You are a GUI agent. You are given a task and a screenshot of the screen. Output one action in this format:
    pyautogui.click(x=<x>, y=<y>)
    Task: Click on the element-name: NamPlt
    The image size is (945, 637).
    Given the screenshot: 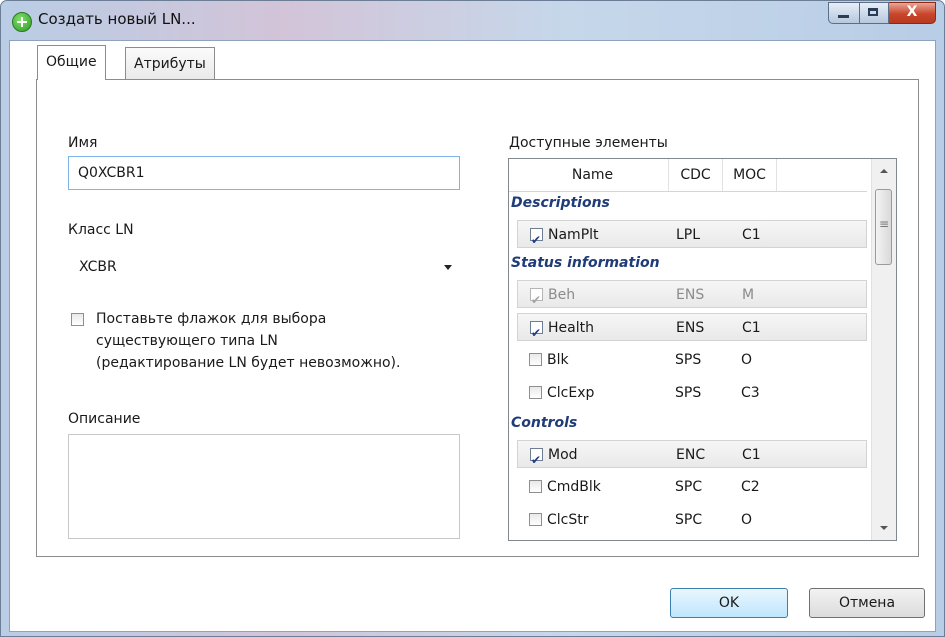 What is the action you would take?
    pyautogui.click(x=573, y=235)
    